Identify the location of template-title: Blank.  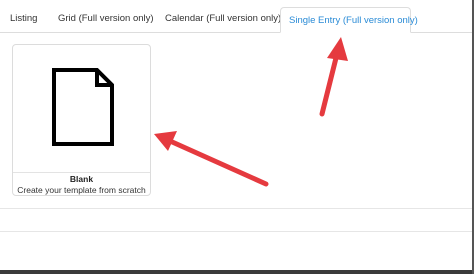
(81, 179).